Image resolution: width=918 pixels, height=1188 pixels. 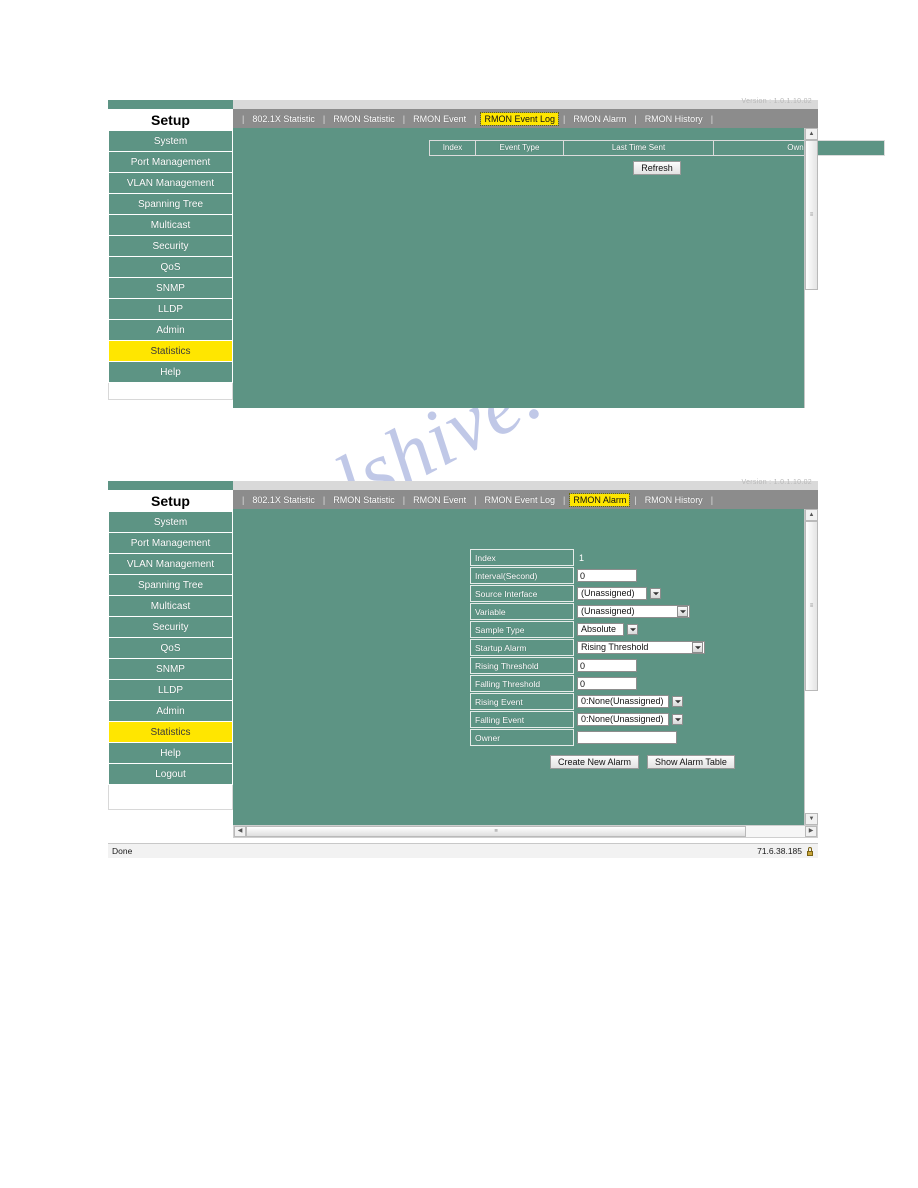 I want to click on sidebar-item-label: Spanning Tree, so click(x=170, y=204).